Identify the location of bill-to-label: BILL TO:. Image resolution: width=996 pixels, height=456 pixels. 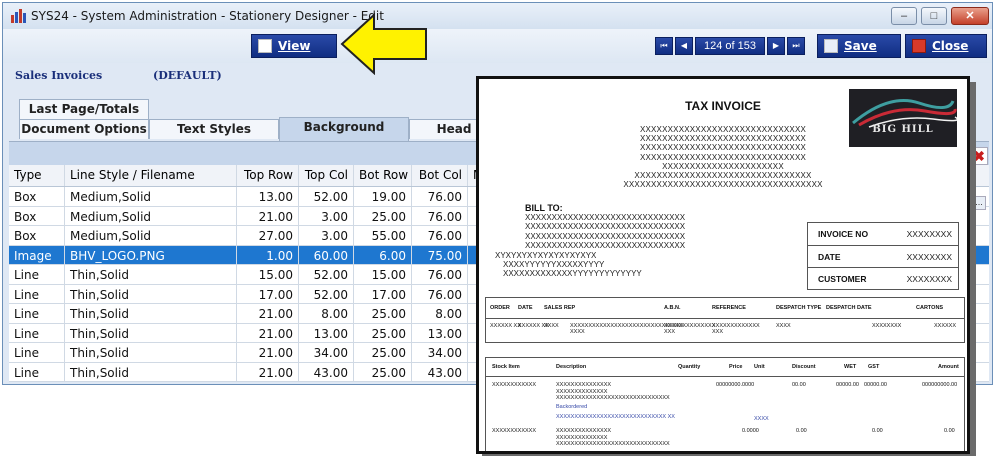
(544, 208).